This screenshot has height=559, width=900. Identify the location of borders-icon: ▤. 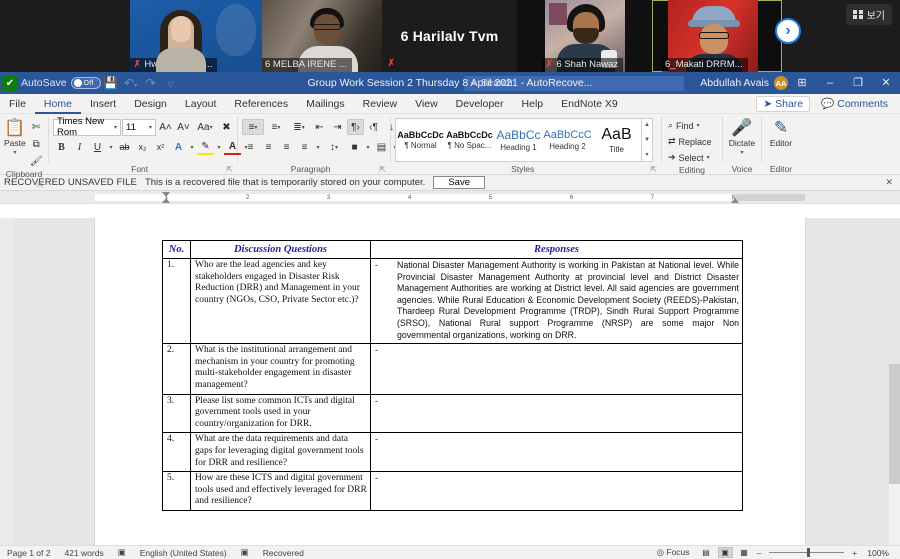
(381, 147).